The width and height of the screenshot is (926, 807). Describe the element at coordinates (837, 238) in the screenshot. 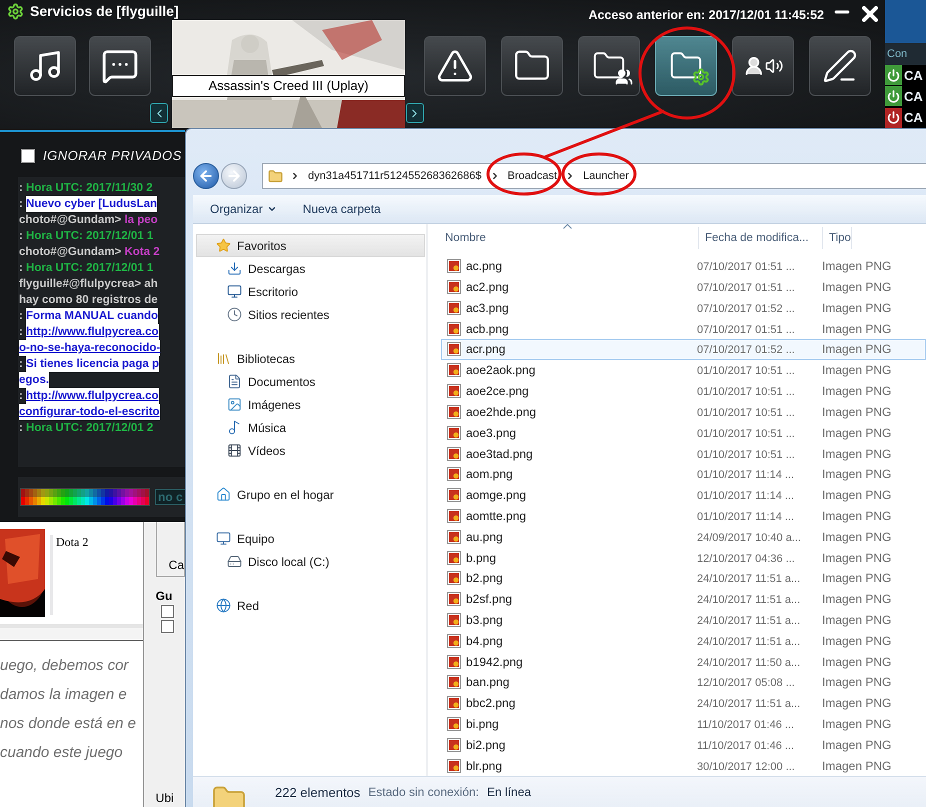

I see `column-header: Tipo` at that location.